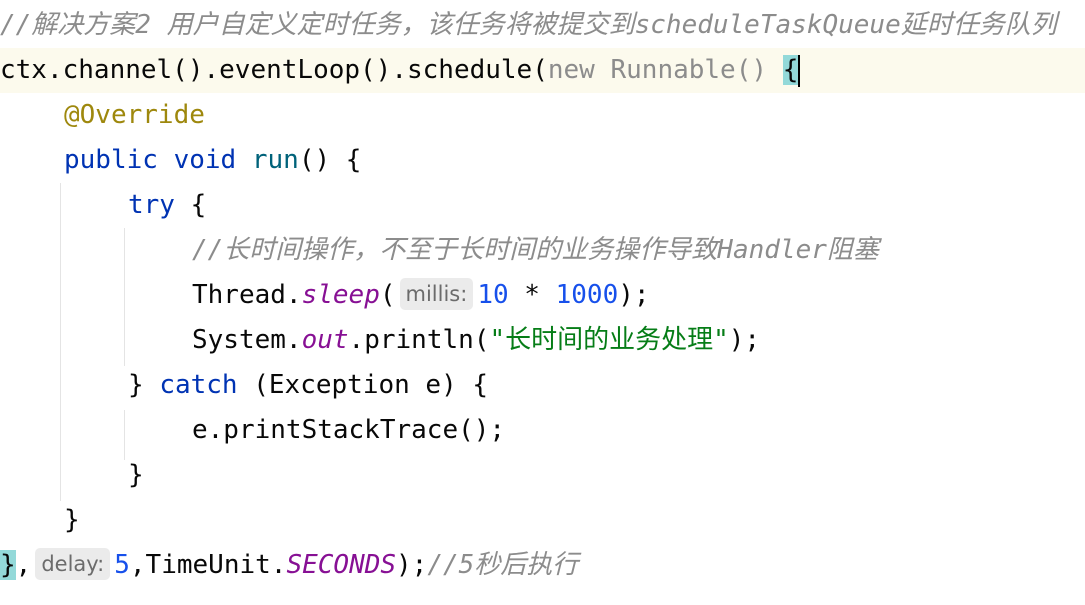 This screenshot has width=1085, height=605. What do you see at coordinates (542, 430) in the screenshot?
I see `code-line: e.printStackTrace();` at bounding box center [542, 430].